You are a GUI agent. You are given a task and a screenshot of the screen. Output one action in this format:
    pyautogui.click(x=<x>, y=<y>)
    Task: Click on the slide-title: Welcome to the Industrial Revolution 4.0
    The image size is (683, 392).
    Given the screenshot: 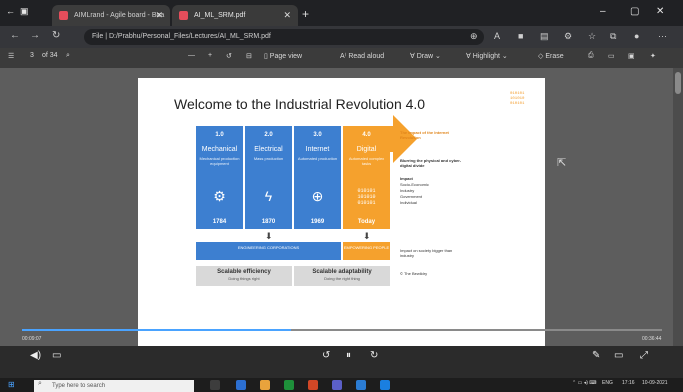 What is the action you would take?
    pyautogui.click(x=300, y=104)
    